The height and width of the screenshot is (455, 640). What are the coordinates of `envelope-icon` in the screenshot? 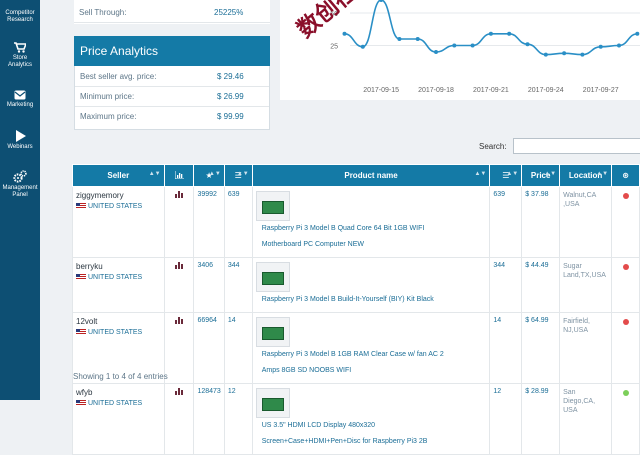 It's located at (20, 95).